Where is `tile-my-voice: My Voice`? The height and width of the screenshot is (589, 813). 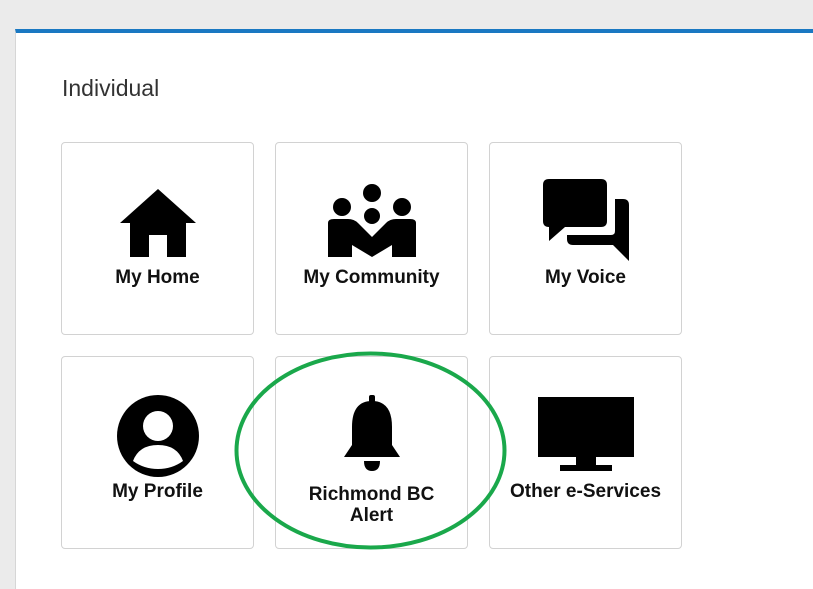
tile-my-voice: My Voice is located at coordinates (585, 238).